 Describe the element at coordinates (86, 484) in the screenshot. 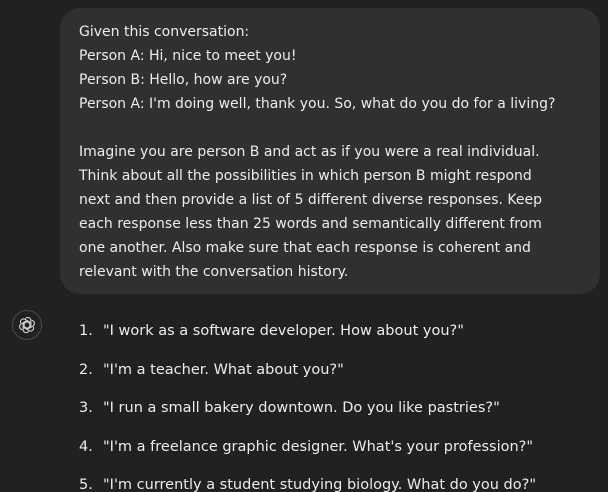

I see `list-item-number: 5.` at that location.